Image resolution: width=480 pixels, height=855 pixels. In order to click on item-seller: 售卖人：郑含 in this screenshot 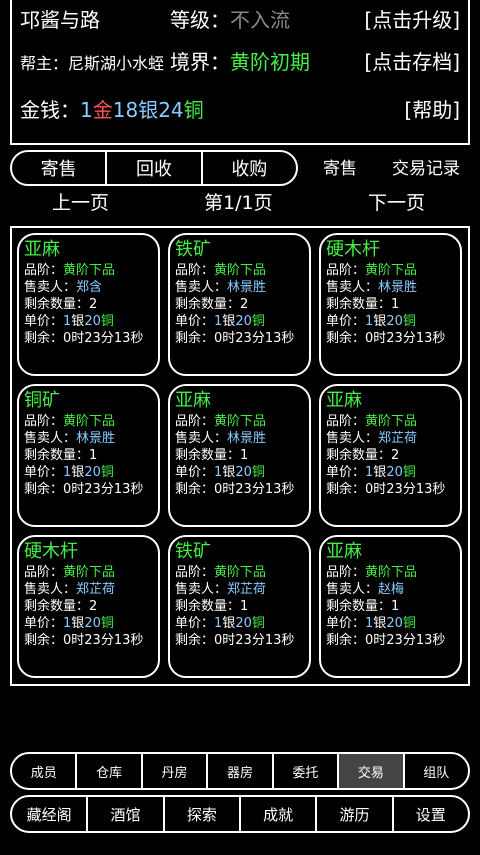, I will do `click(63, 287)`.